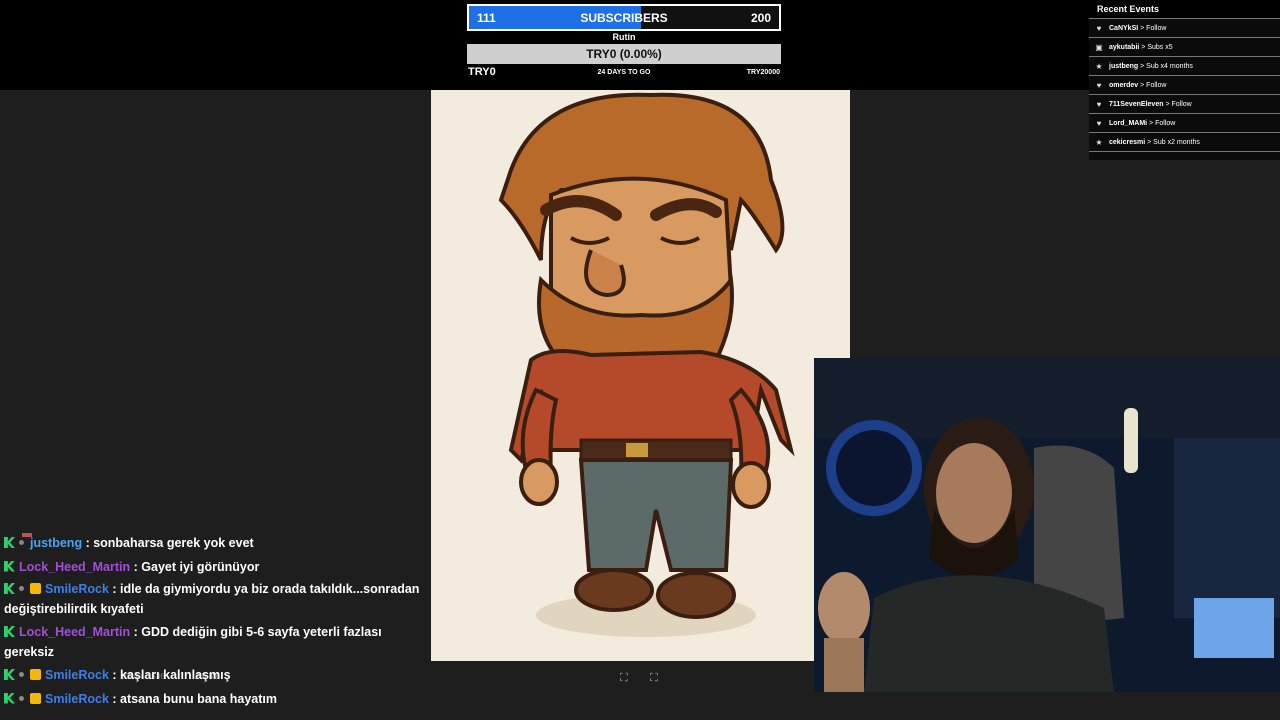  I want to click on latest-donor: Rutin, so click(624, 37).